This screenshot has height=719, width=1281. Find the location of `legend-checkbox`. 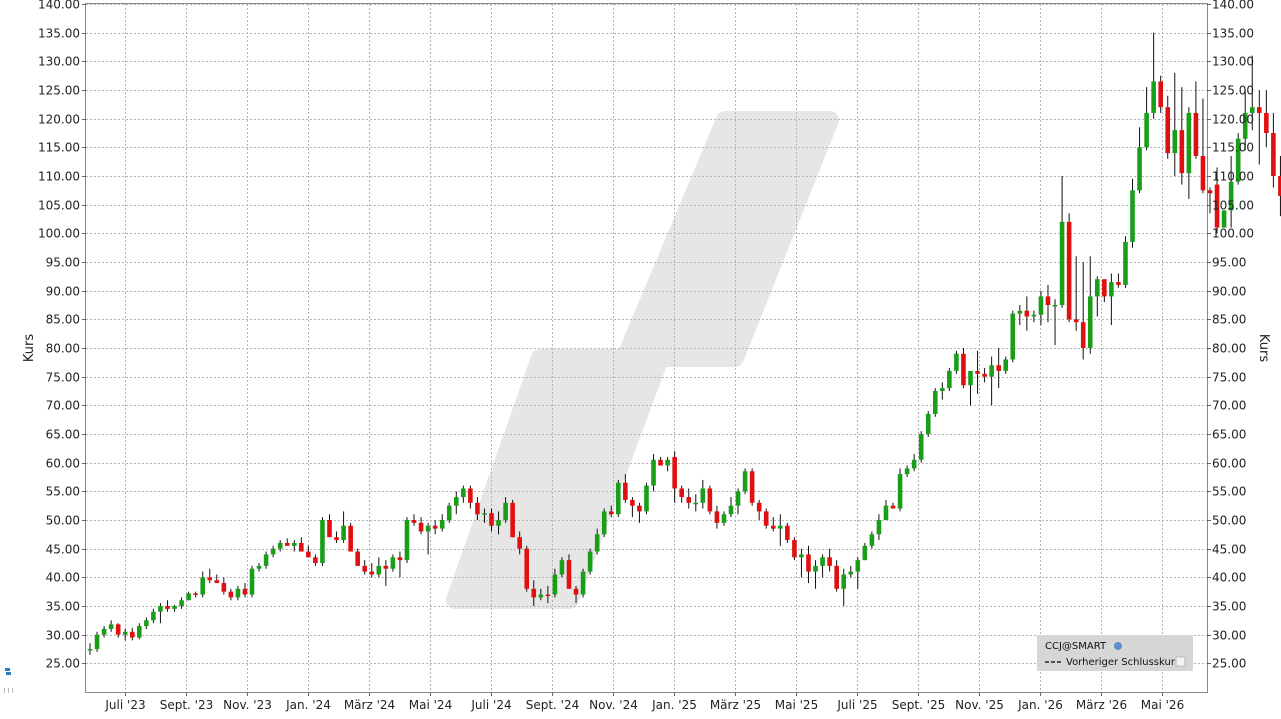

legend-checkbox is located at coordinates (1180, 661).